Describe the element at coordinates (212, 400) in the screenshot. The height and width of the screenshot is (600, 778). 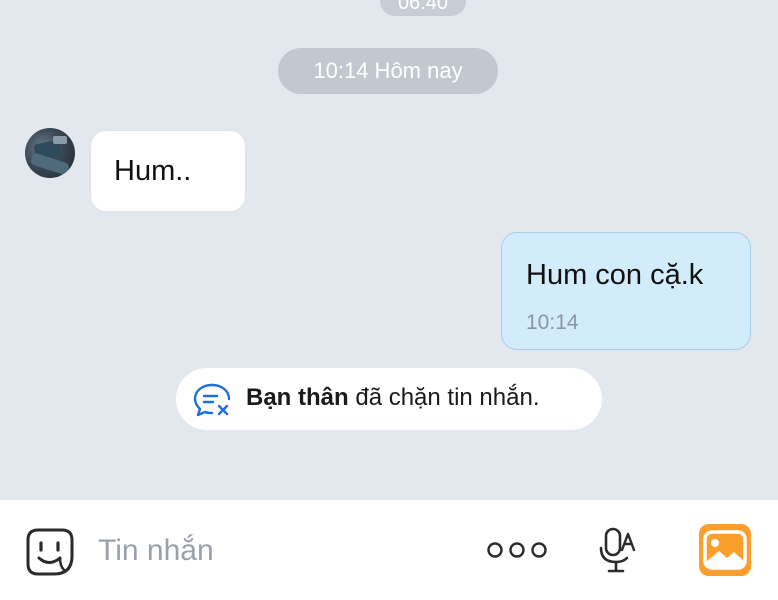
I see `blocked-chat-icon` at that location.